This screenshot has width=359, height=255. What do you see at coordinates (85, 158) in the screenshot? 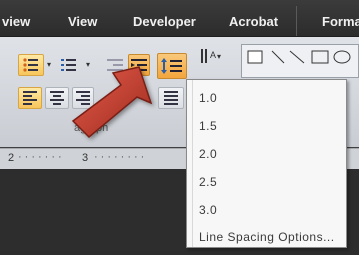
I see `ruler-number-3: 3` at bounding box center [85, 158].